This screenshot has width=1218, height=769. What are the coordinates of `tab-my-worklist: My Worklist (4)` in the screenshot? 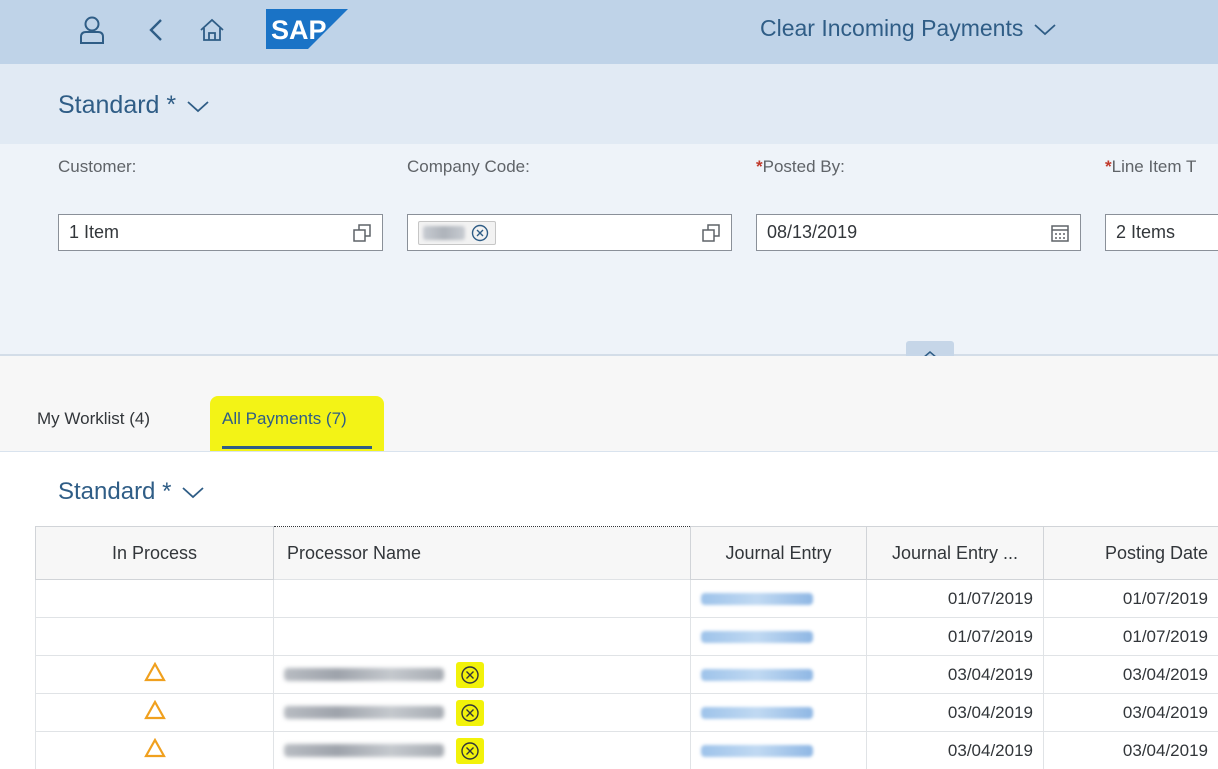 It's located at (93, 419).